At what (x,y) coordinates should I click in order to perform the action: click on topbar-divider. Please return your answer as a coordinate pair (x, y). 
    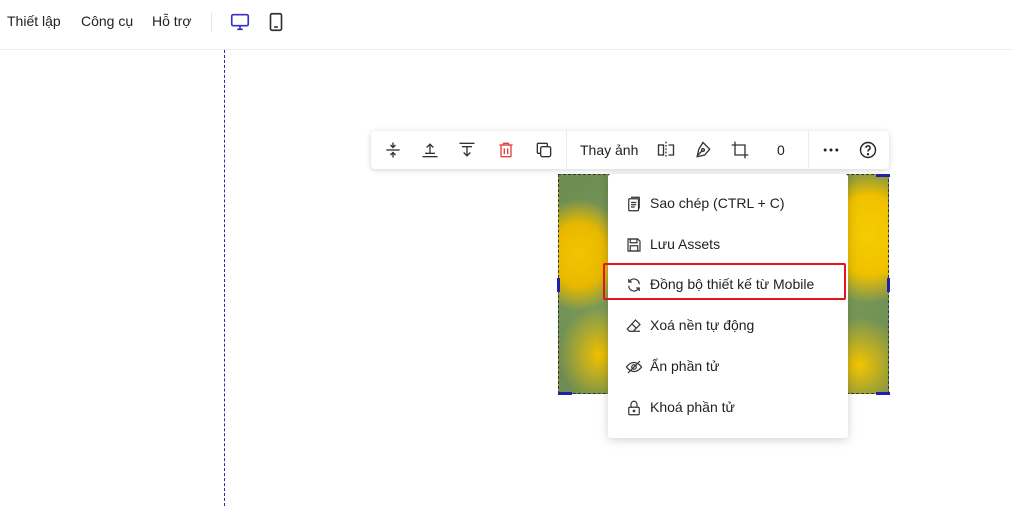
    Looking at the image, I should click on (211, 22).